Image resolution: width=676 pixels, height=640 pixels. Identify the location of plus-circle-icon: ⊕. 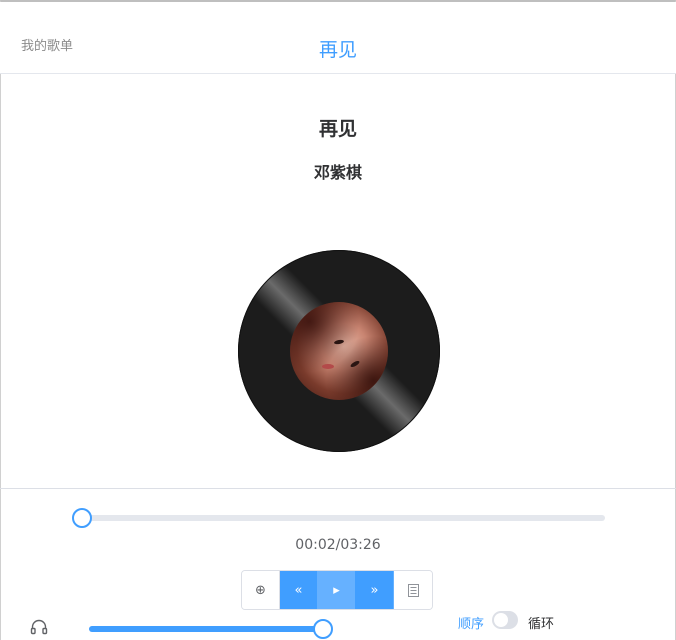
(260, 590).